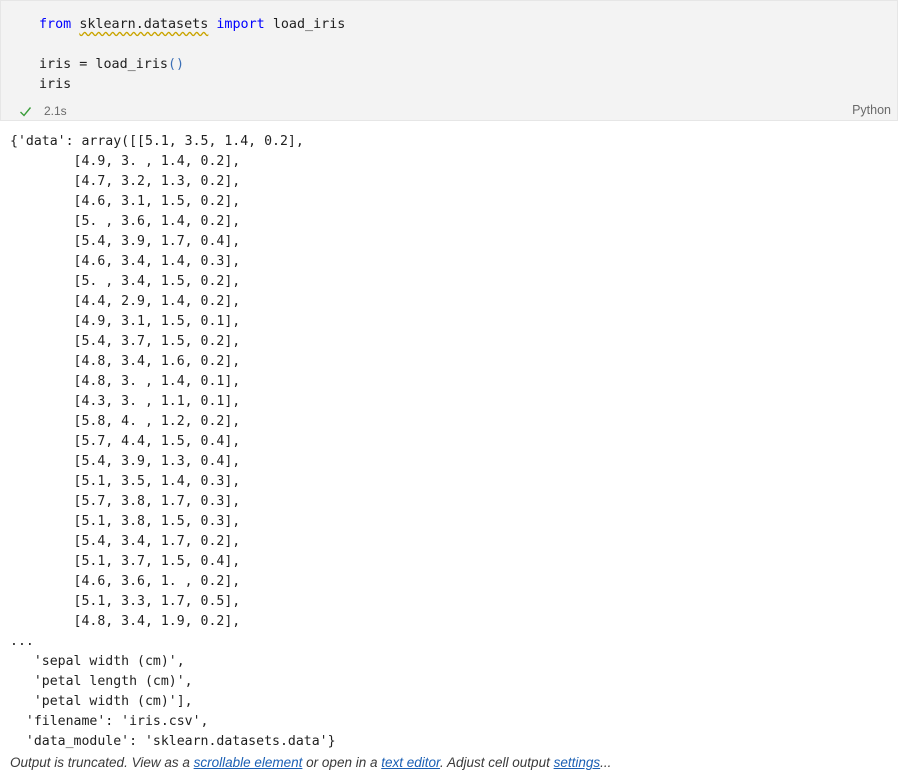 The width and height of the screenshot is (900, 773). Describe the element at coordinates (125, 581) in the screenshot. I see `output-line: [4.6, 3.6, 1. , 0.2],` at that location.